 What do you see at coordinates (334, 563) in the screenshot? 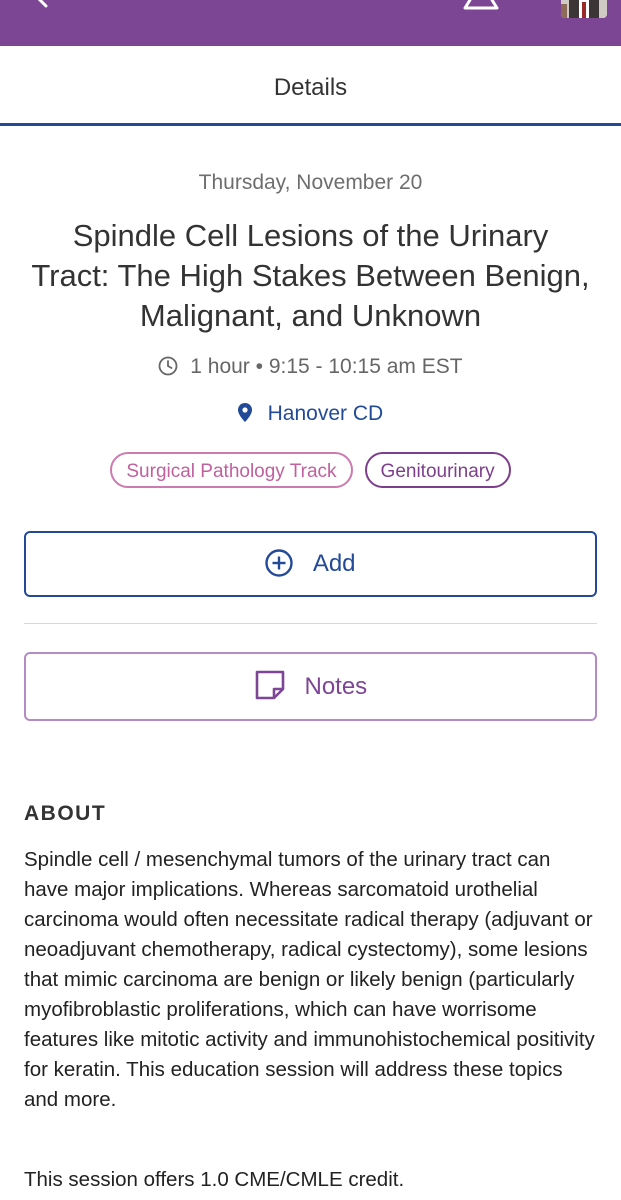
I see `add-button-label: Add` at bounding box center [334, 563].